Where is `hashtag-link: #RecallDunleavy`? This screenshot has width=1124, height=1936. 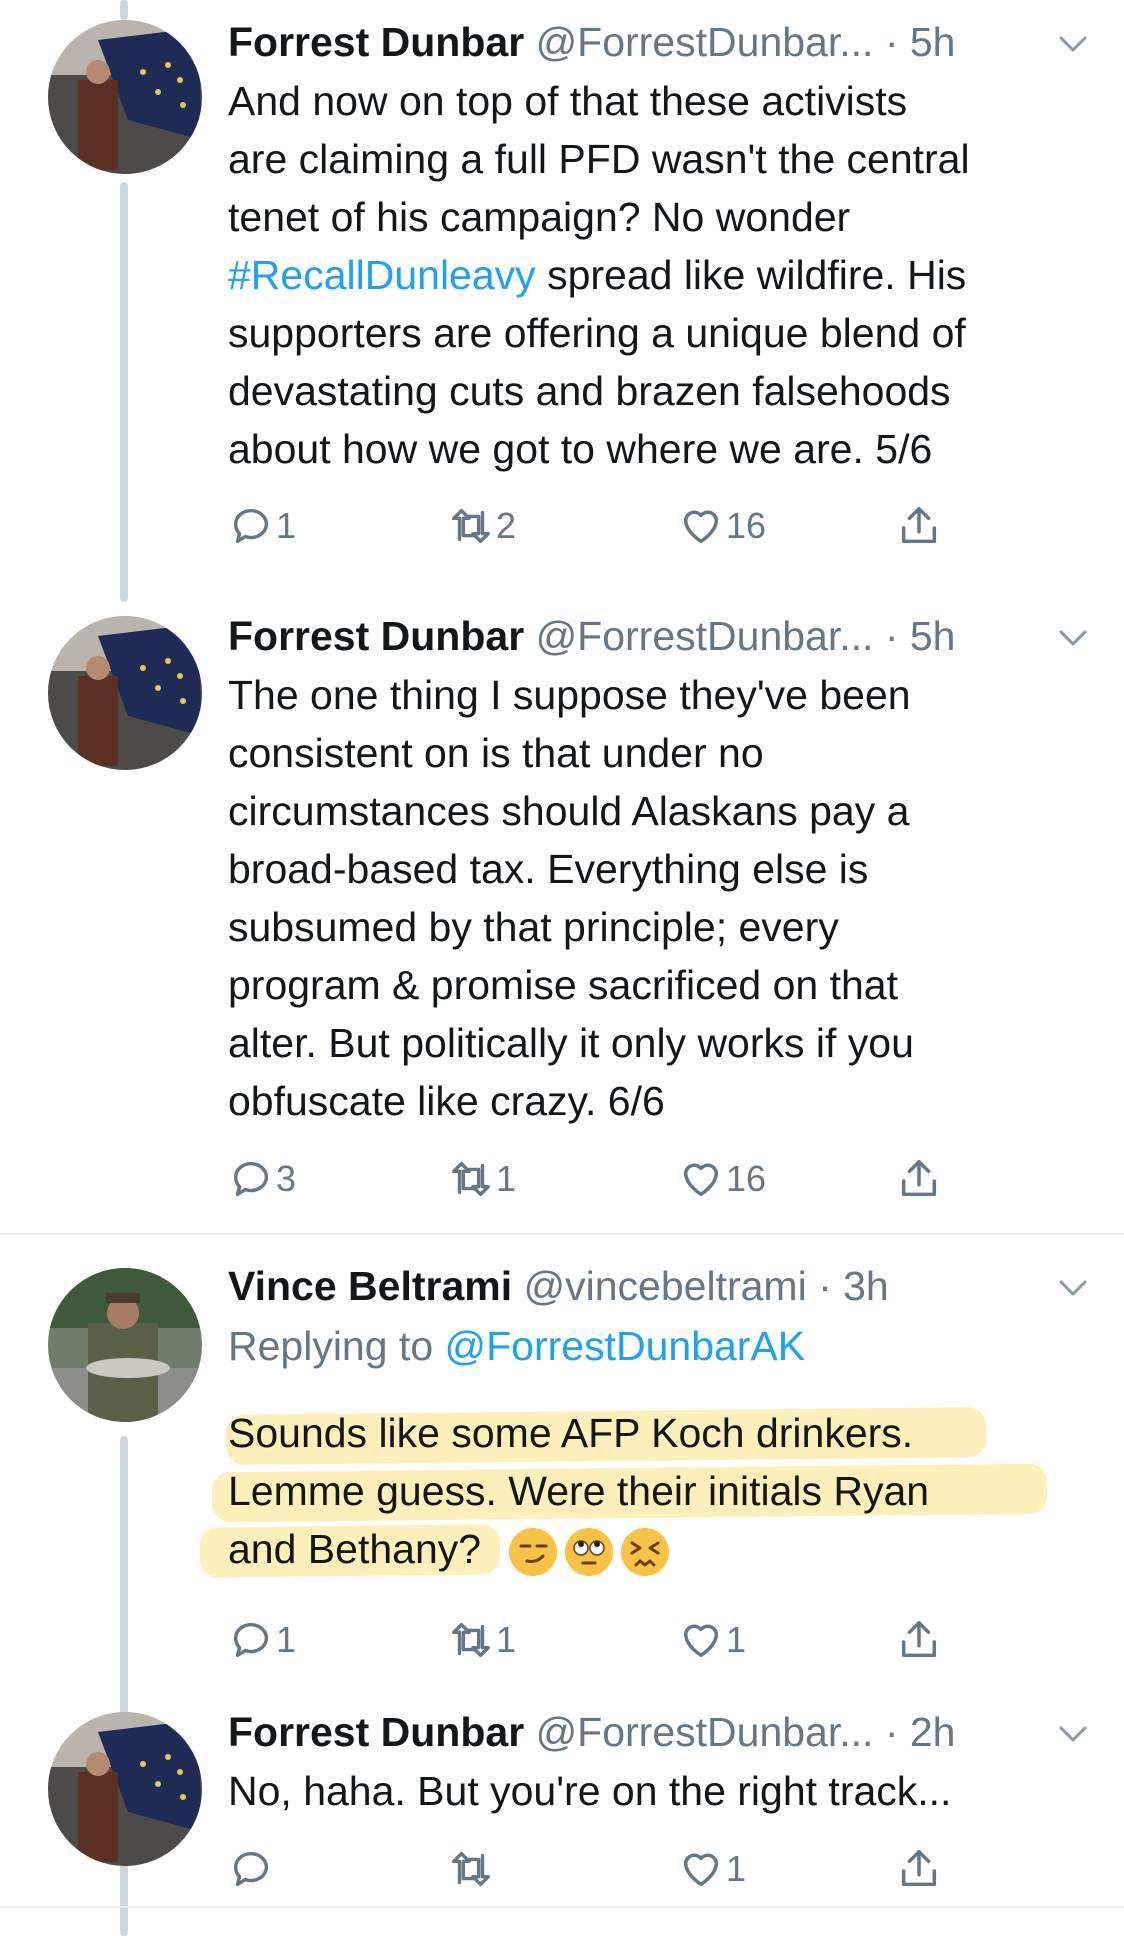 hashtag-link: #RecallDunleavy is located at coordinates (382, 275).